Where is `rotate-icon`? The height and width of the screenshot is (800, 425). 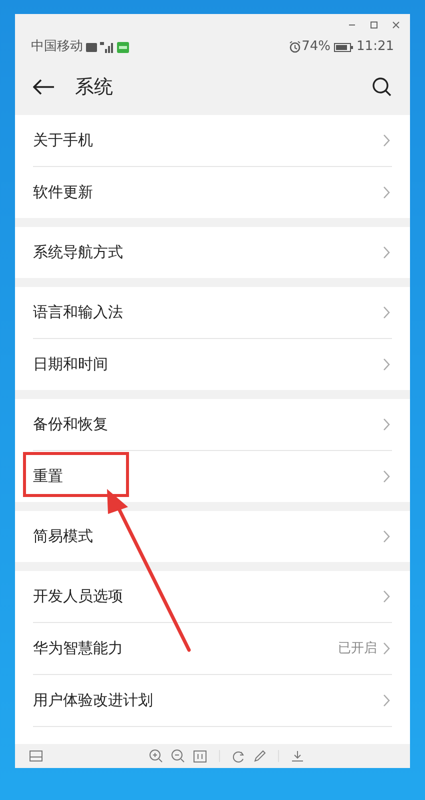 rotate-icon is located at coordinates (238, 756).